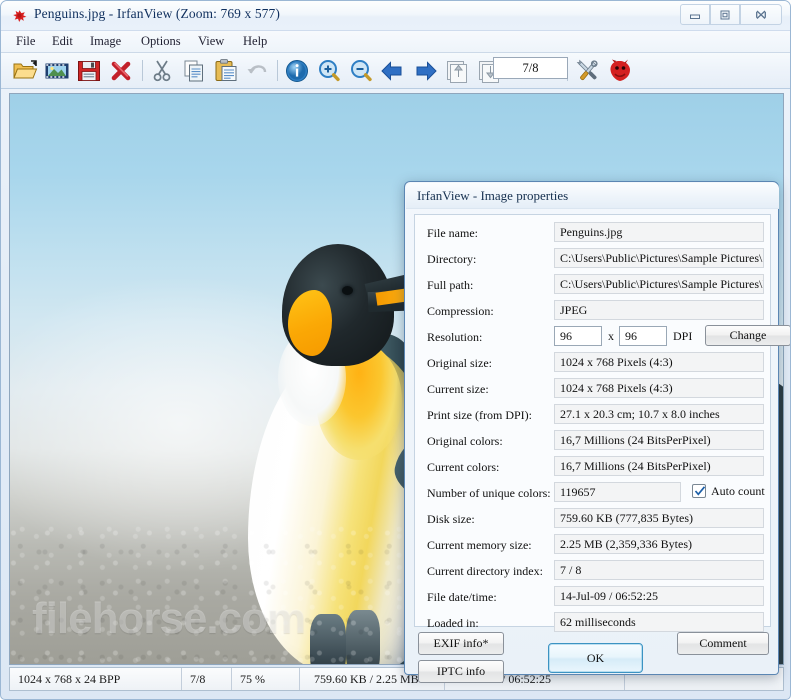 The width and height of the screenshot is (791, 700). What do you see at coordinates (25, 42) in the screenshot?
I see `menu-file: File` at bounding box center [25, 42].